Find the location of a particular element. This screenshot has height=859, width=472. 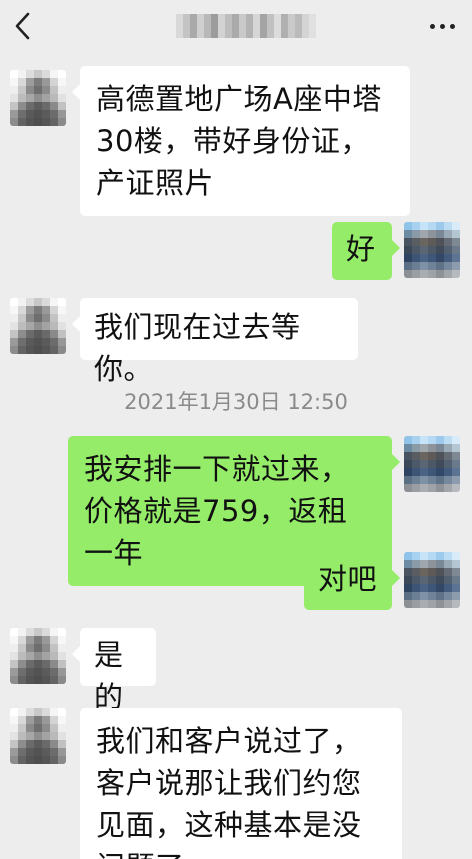

back-button is located at coordinates (24, 26).